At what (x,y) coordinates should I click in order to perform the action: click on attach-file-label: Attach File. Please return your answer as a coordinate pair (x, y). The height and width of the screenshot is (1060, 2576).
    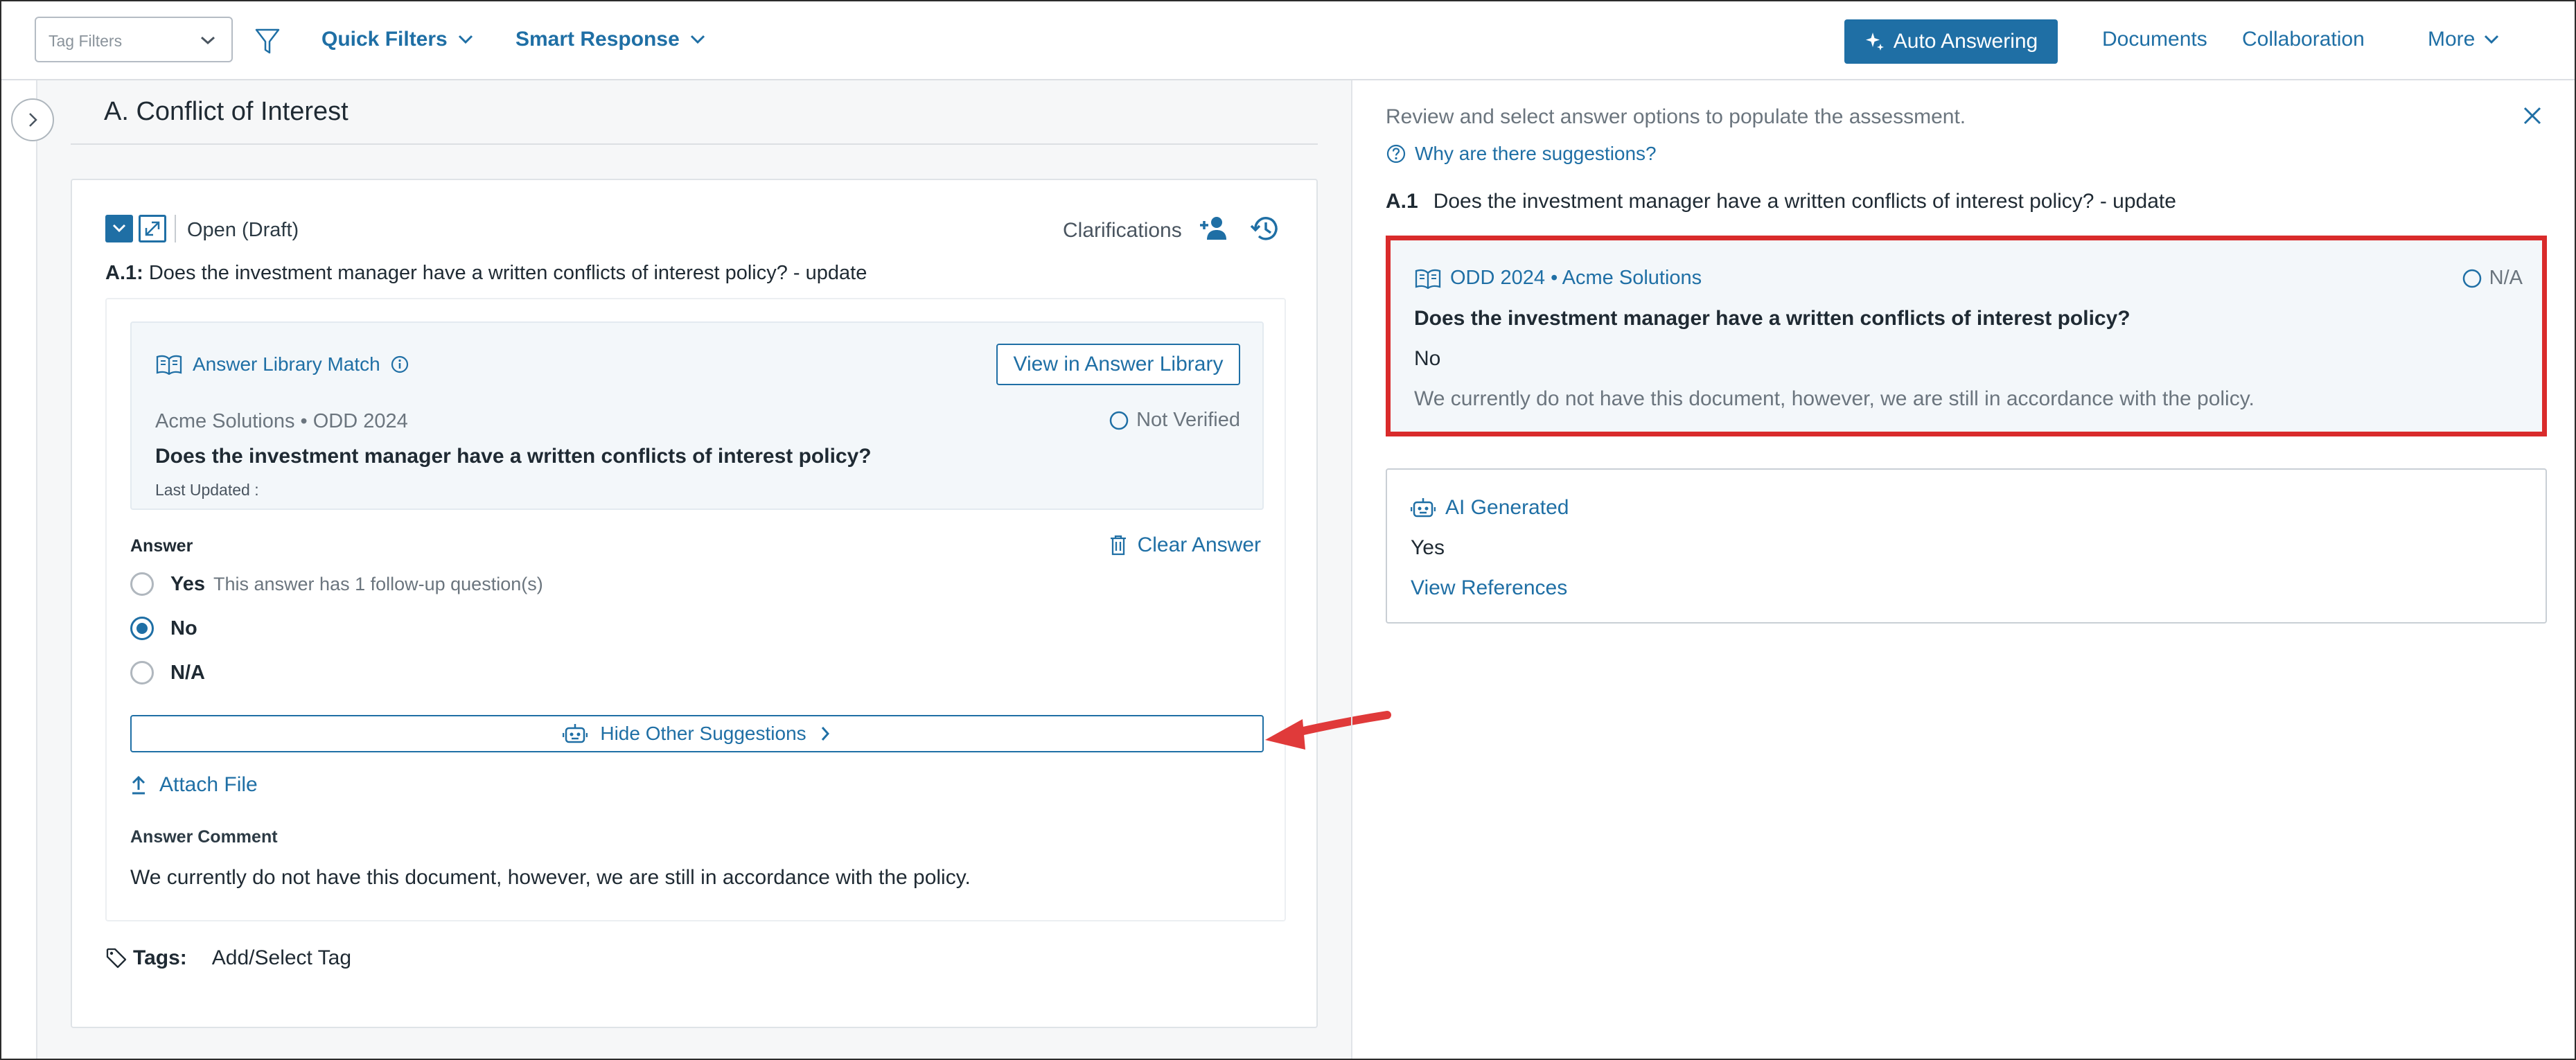
    Looking at the image, I should click on (209, 784).